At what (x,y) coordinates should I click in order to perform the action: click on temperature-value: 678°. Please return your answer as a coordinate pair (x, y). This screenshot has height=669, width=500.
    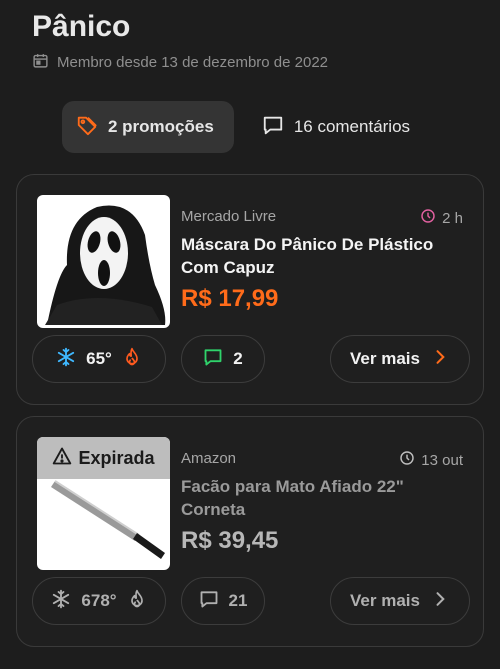
    Looking at the image, I should click on (99, 600).